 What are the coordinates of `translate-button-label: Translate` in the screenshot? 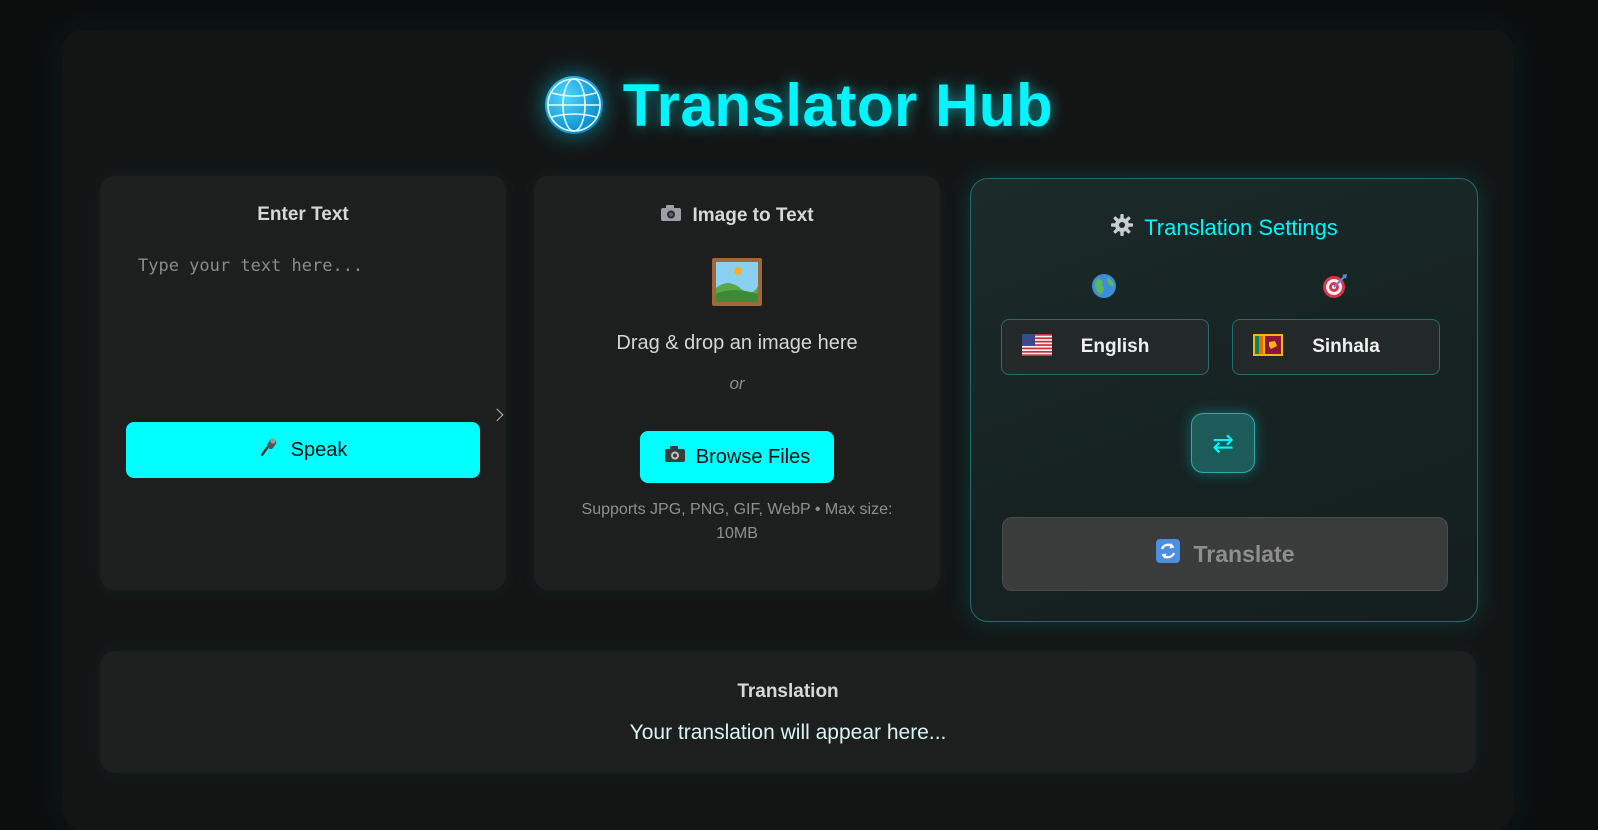 It's located at (1244, 553).